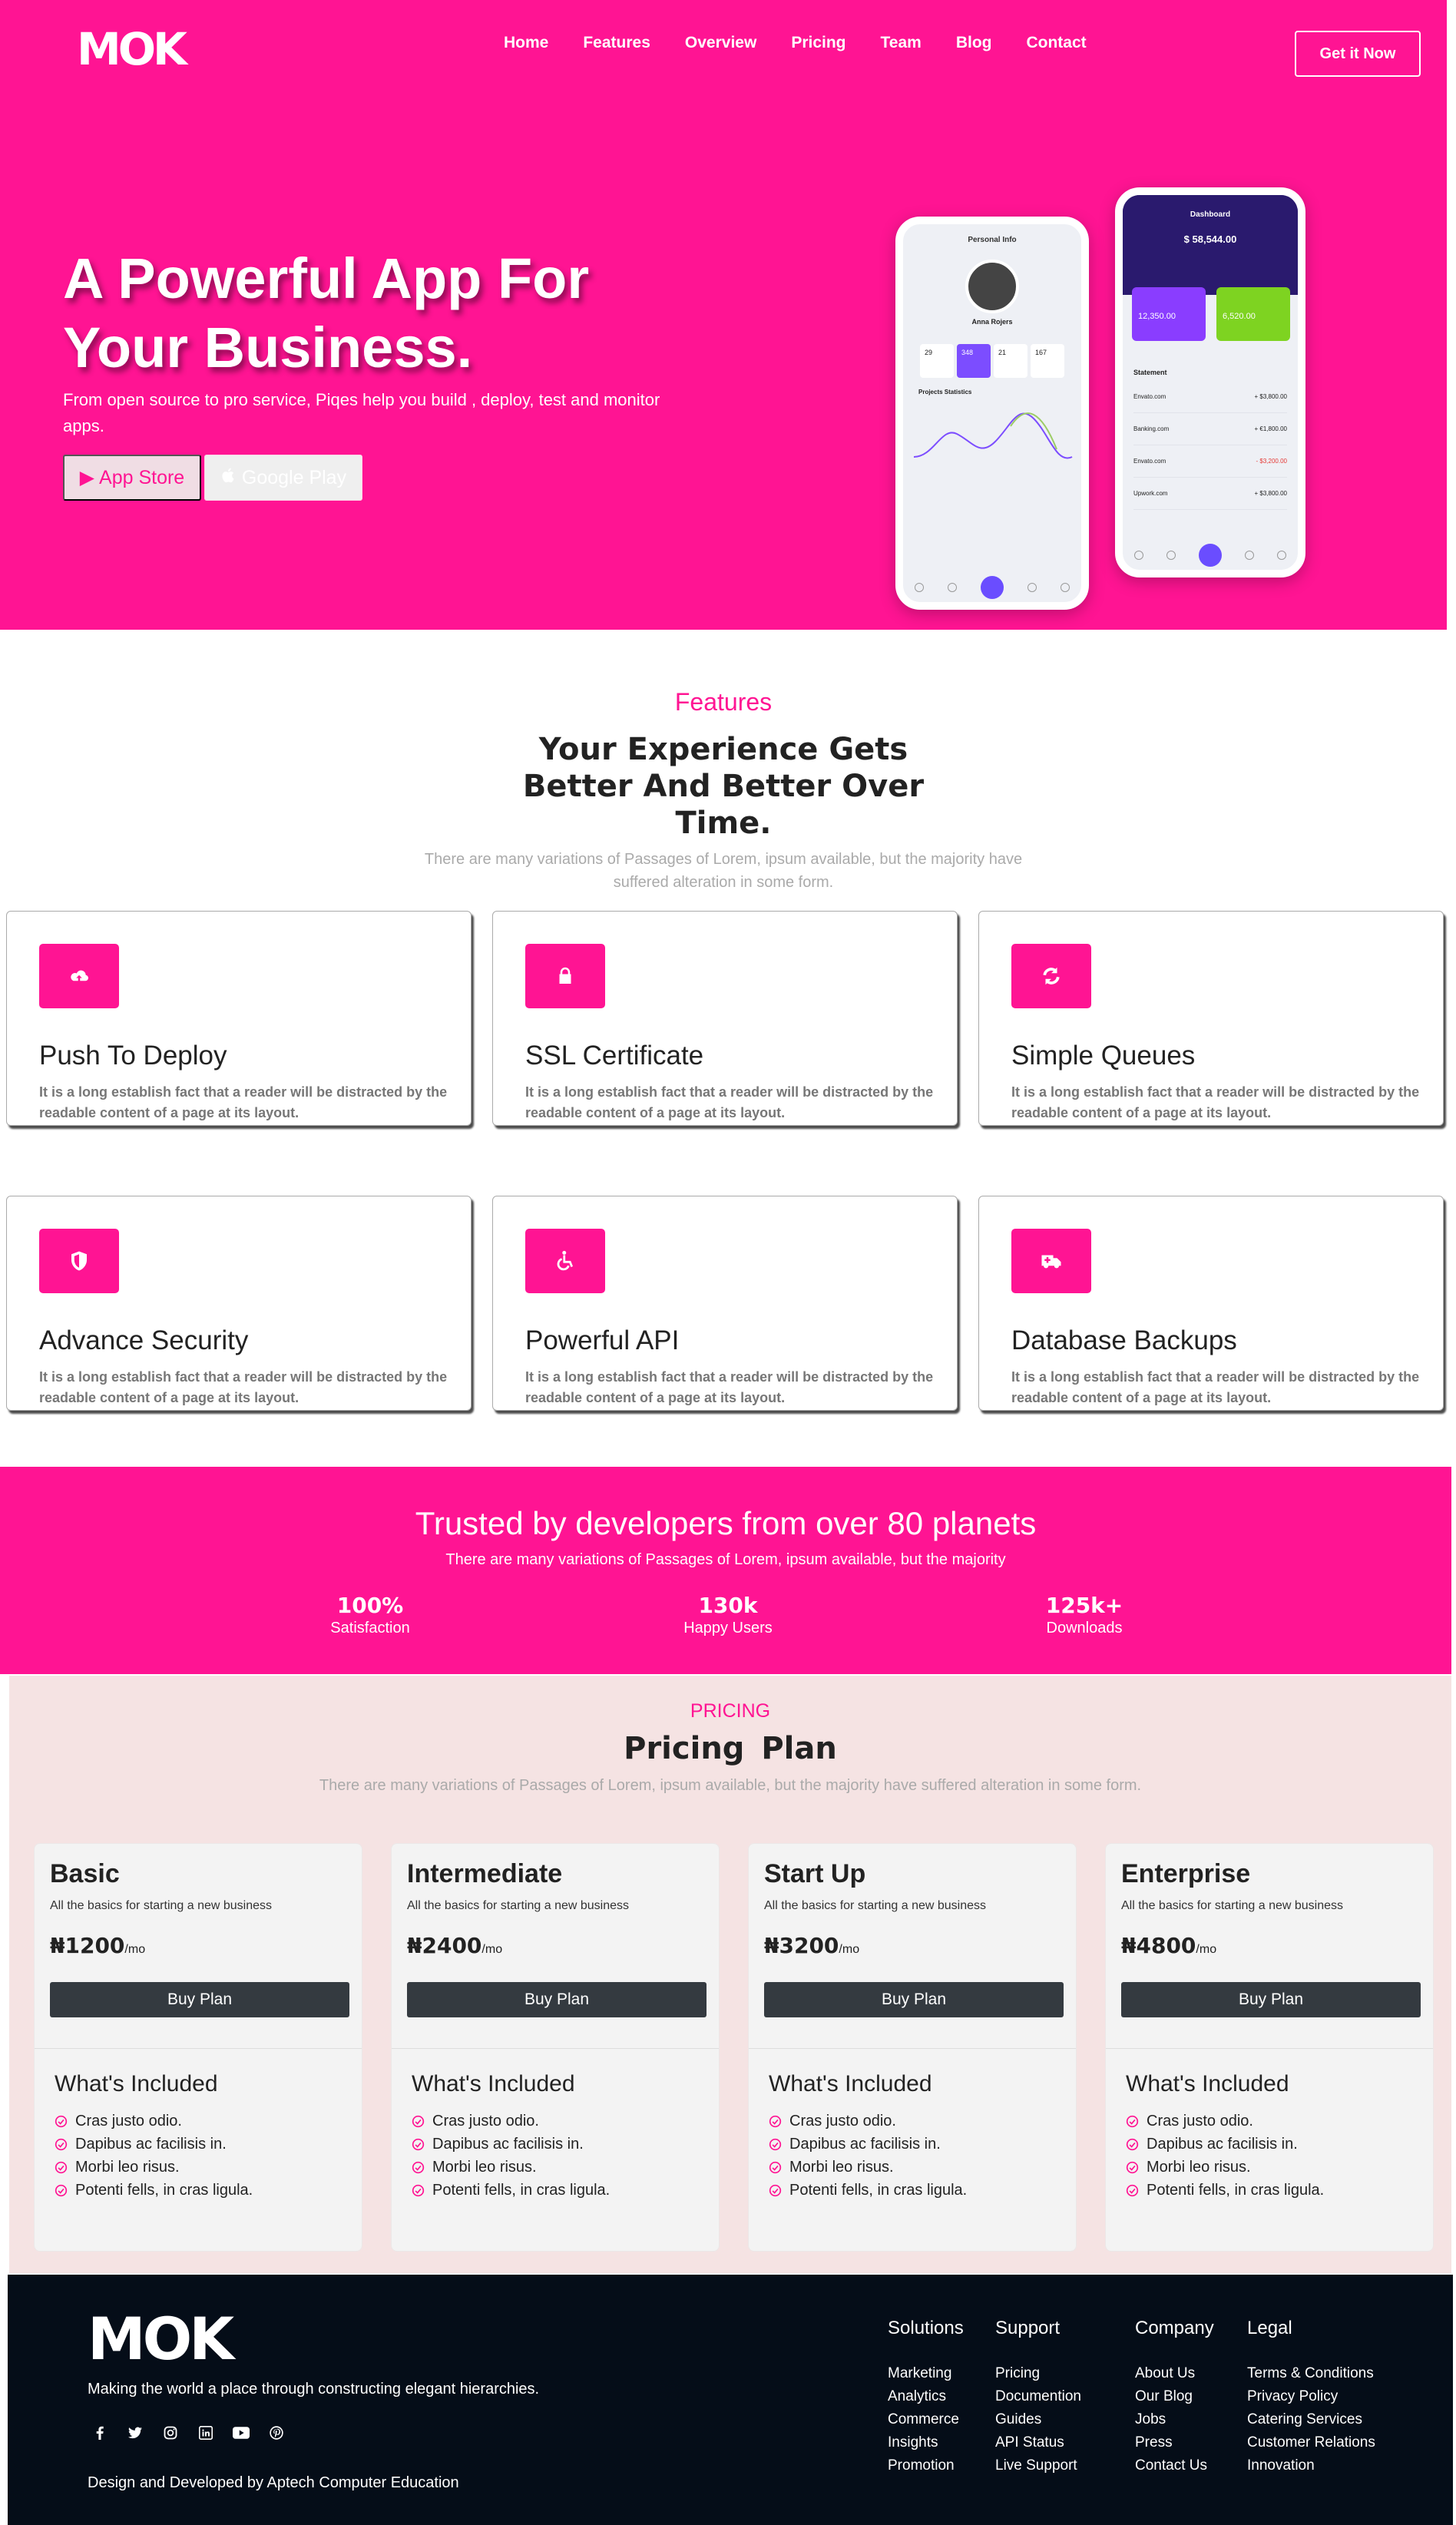  Describe the element at coordinates (1174, 2442) in the screenshot. I see `footer-link: Press` at that location.